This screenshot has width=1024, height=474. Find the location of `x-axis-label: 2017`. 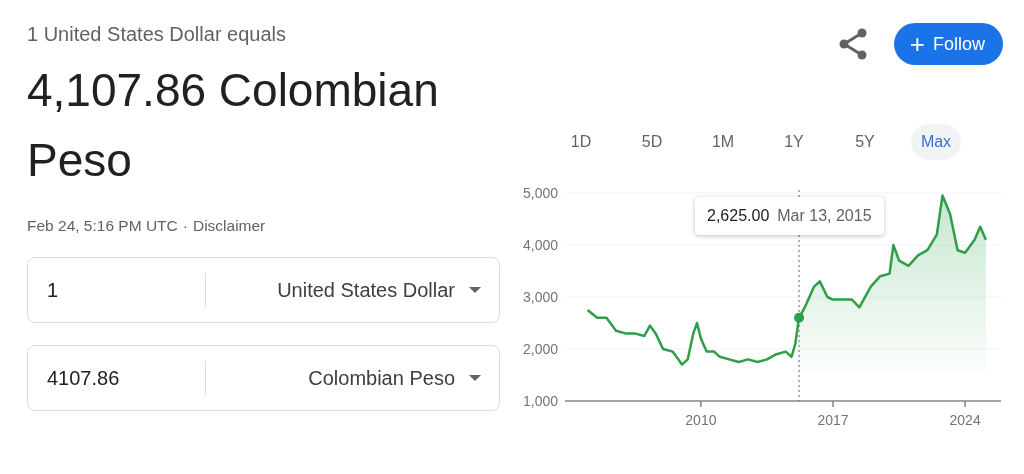

x-axis-label: 2017 is located at coordinates (833, 420).